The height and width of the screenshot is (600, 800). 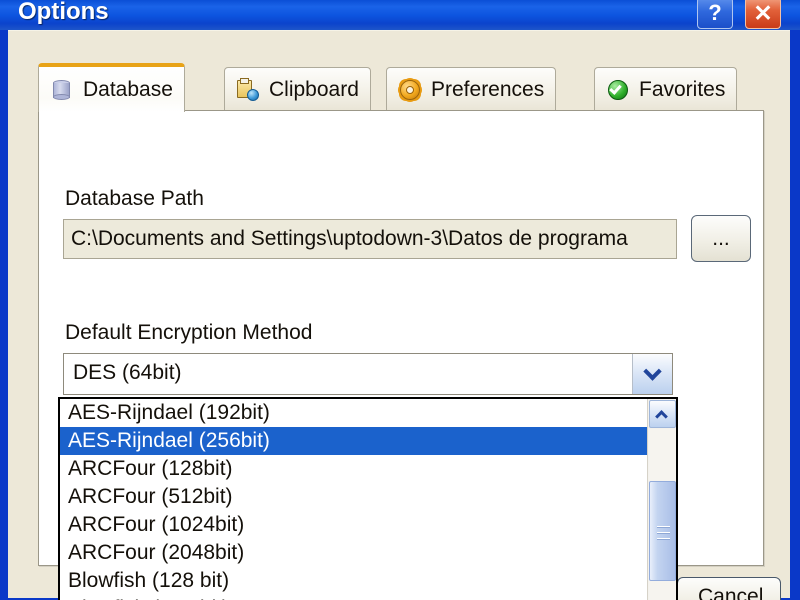 I want to click on chevron-down-icon, so click(x=652, y=374).